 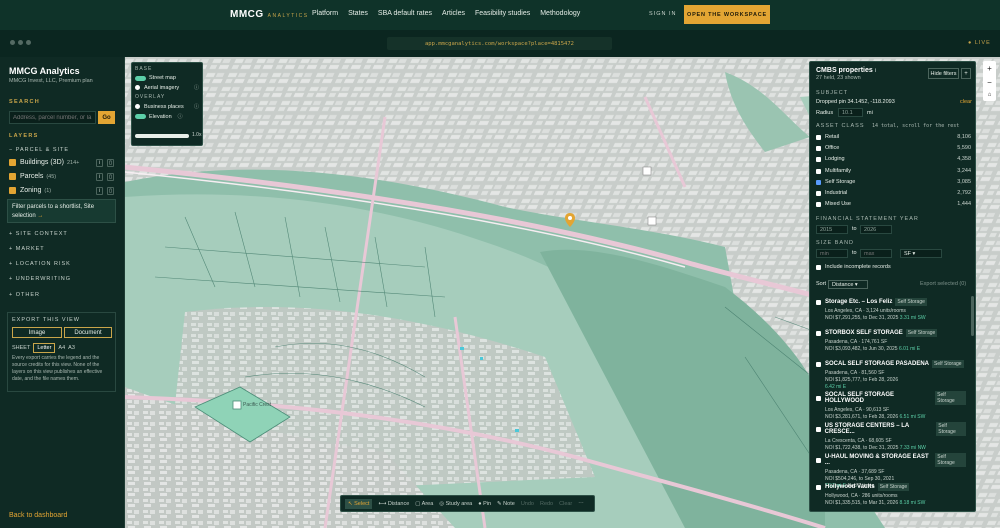 I want to click on elevation-slider, so click(x=162, y=136).